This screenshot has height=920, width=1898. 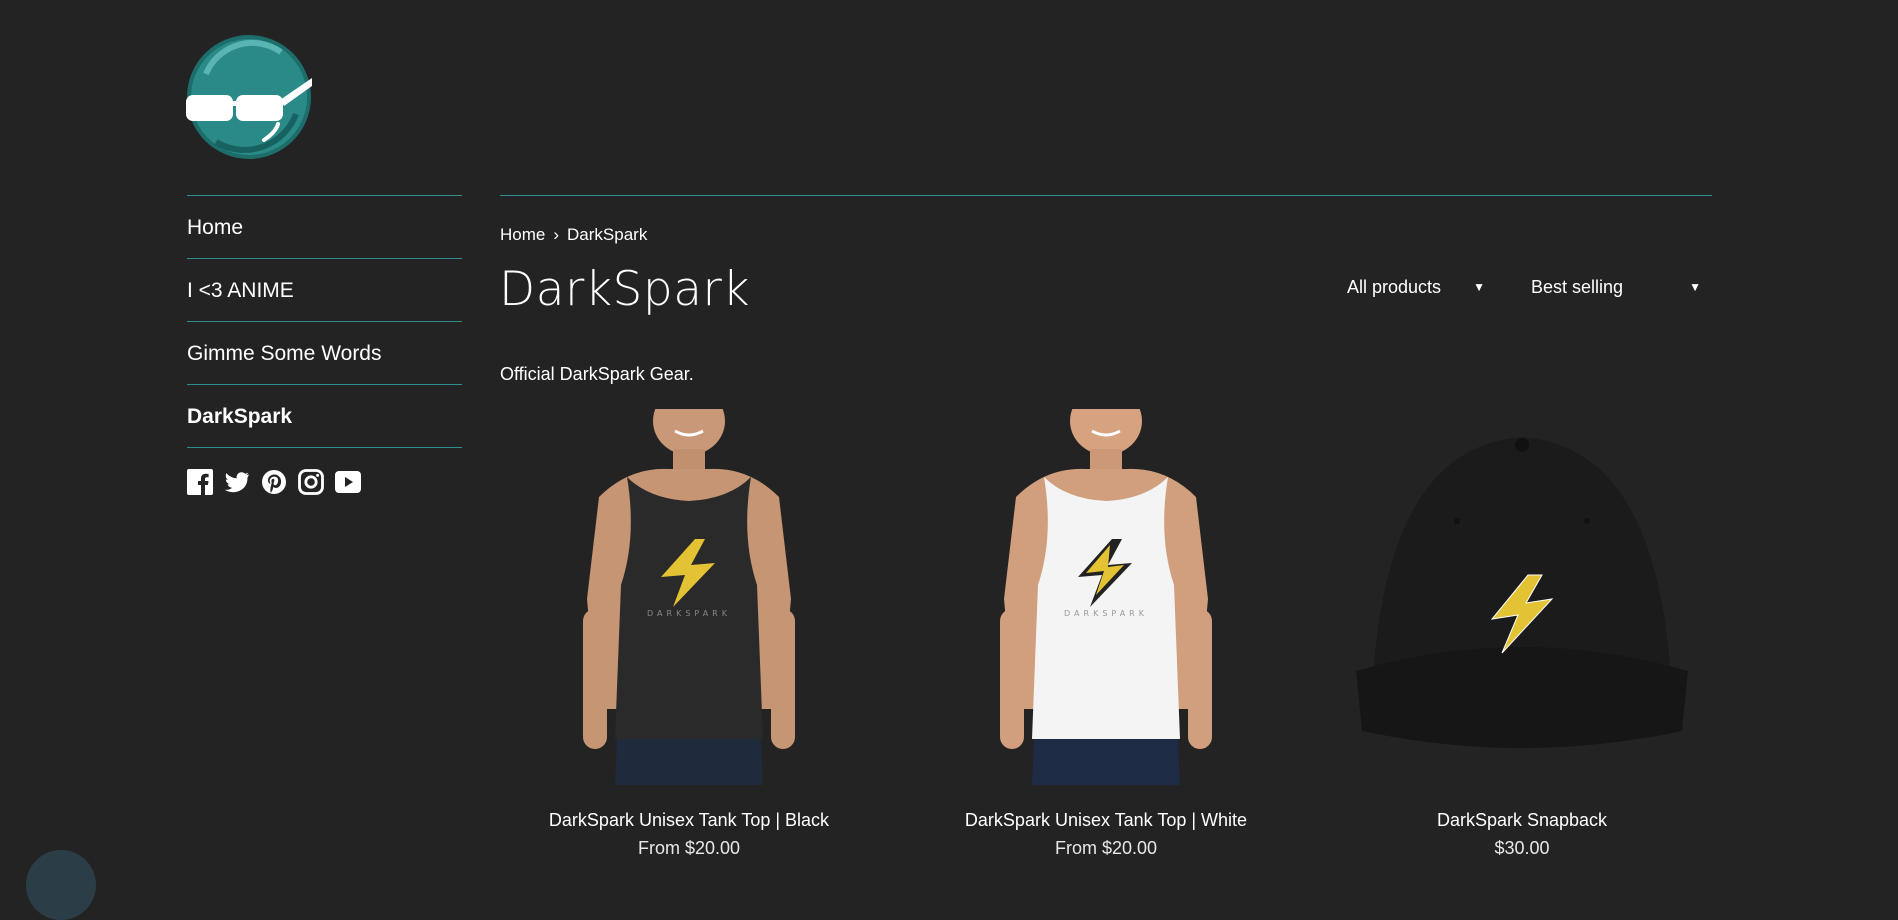 I want to click on chat-widget-button, so click(x=61, y=885).